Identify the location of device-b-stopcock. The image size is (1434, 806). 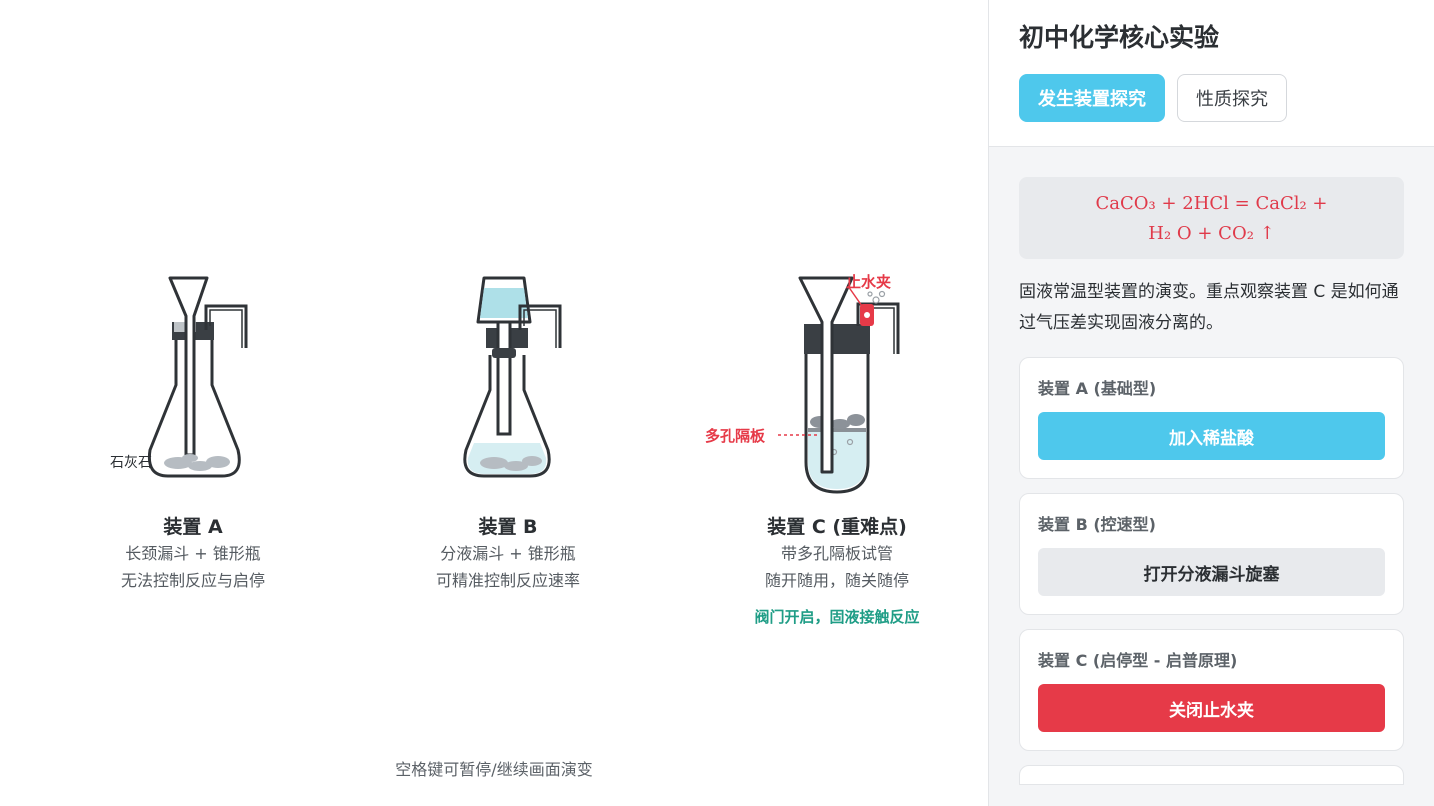
(504, 353).